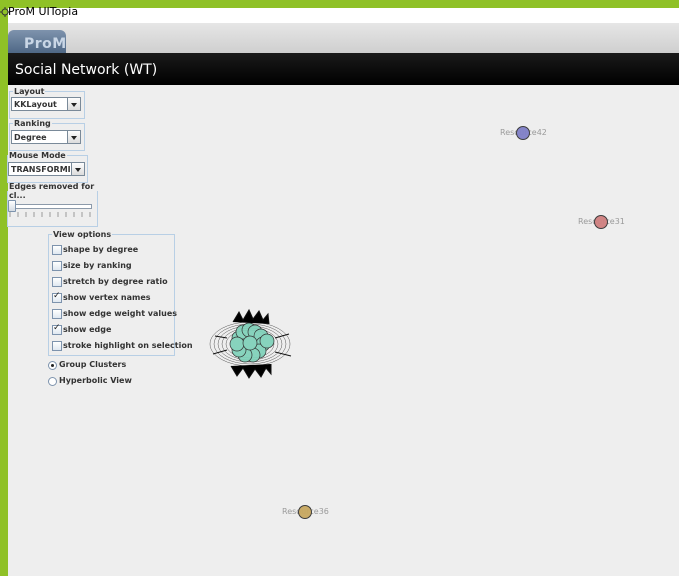  I want to click on window-frame-left, so click(4, 288).